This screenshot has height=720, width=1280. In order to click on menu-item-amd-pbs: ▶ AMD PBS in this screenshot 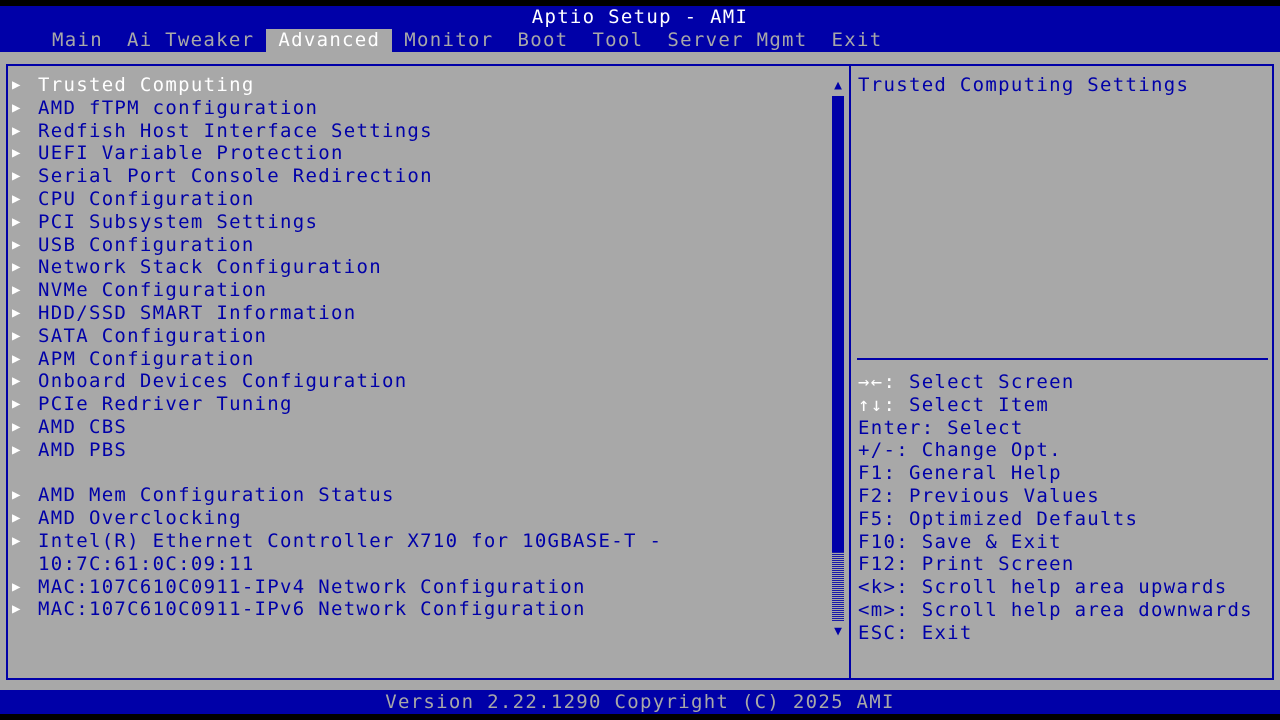, I will do `click(337, 450)`.